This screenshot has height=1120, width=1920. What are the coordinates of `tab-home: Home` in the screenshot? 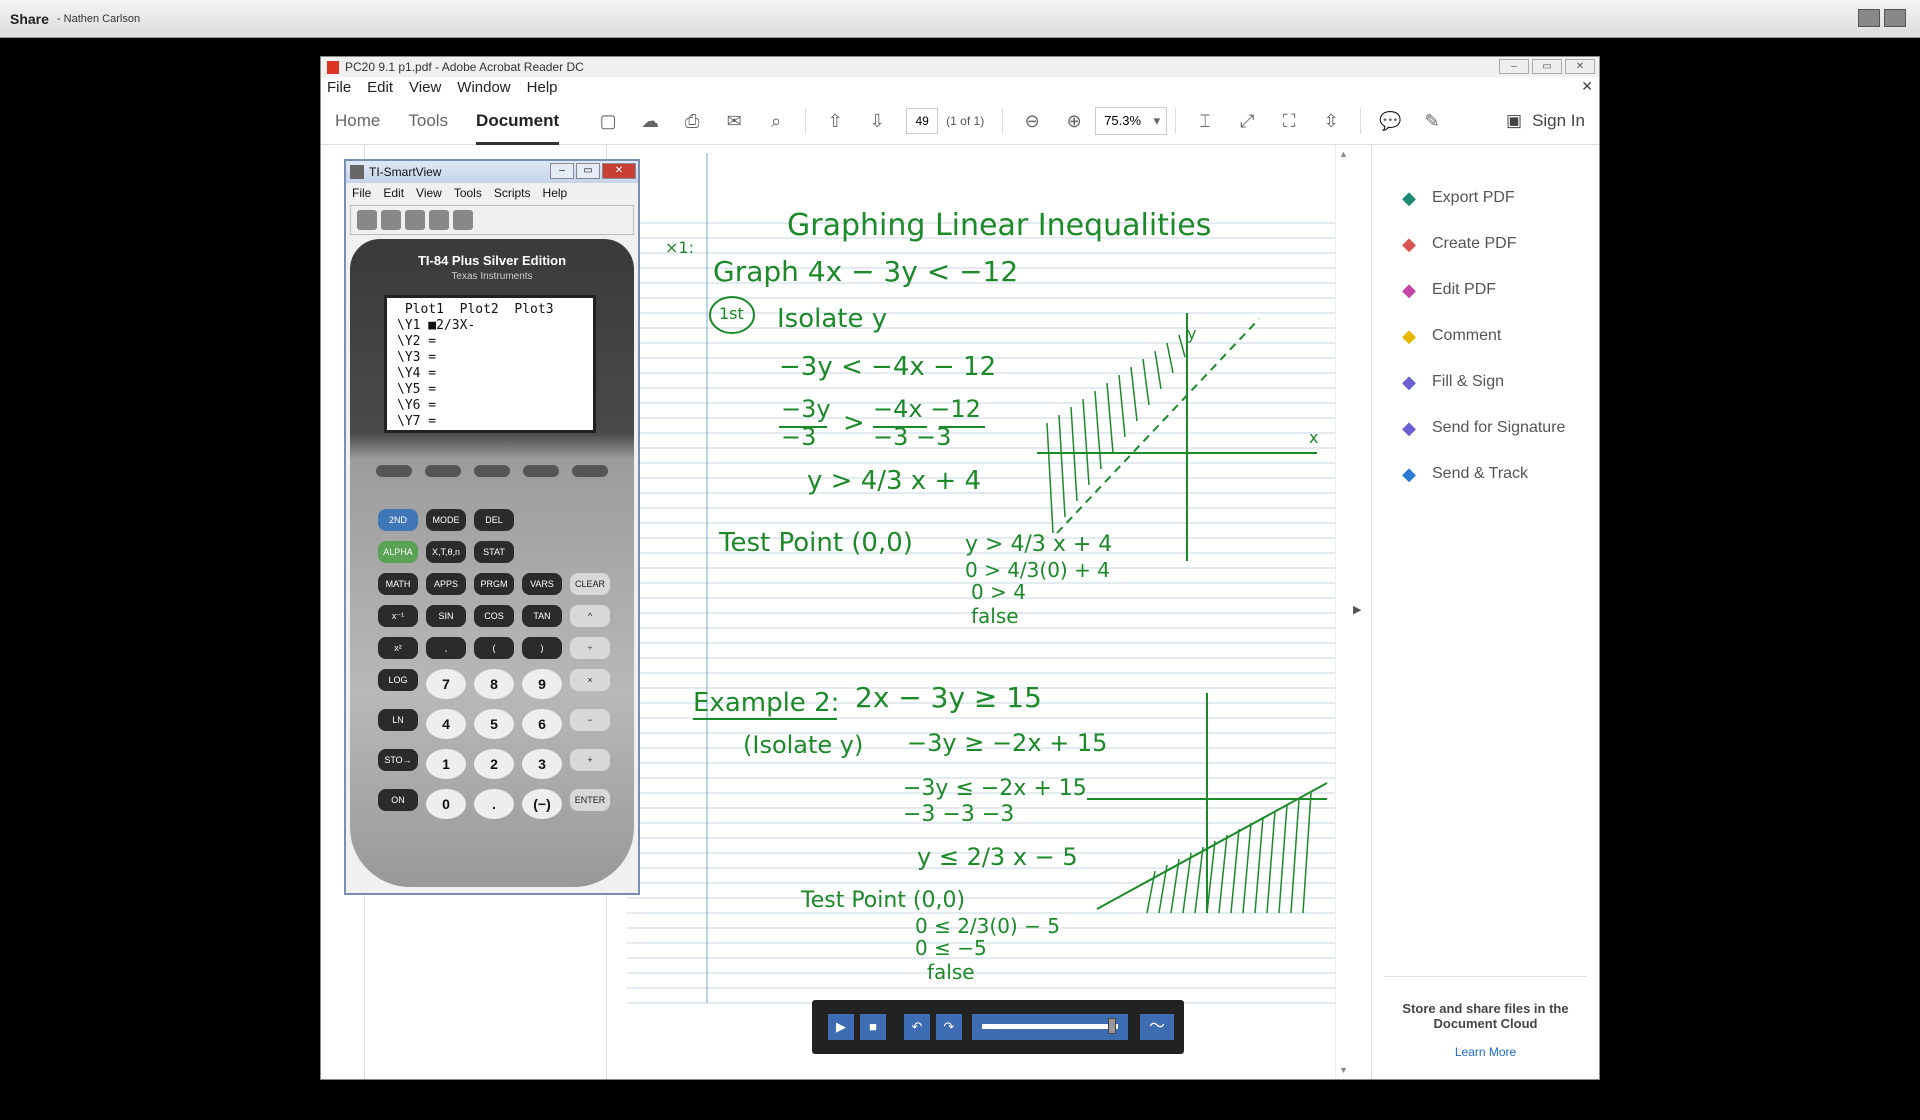 It's located at (357, 121).